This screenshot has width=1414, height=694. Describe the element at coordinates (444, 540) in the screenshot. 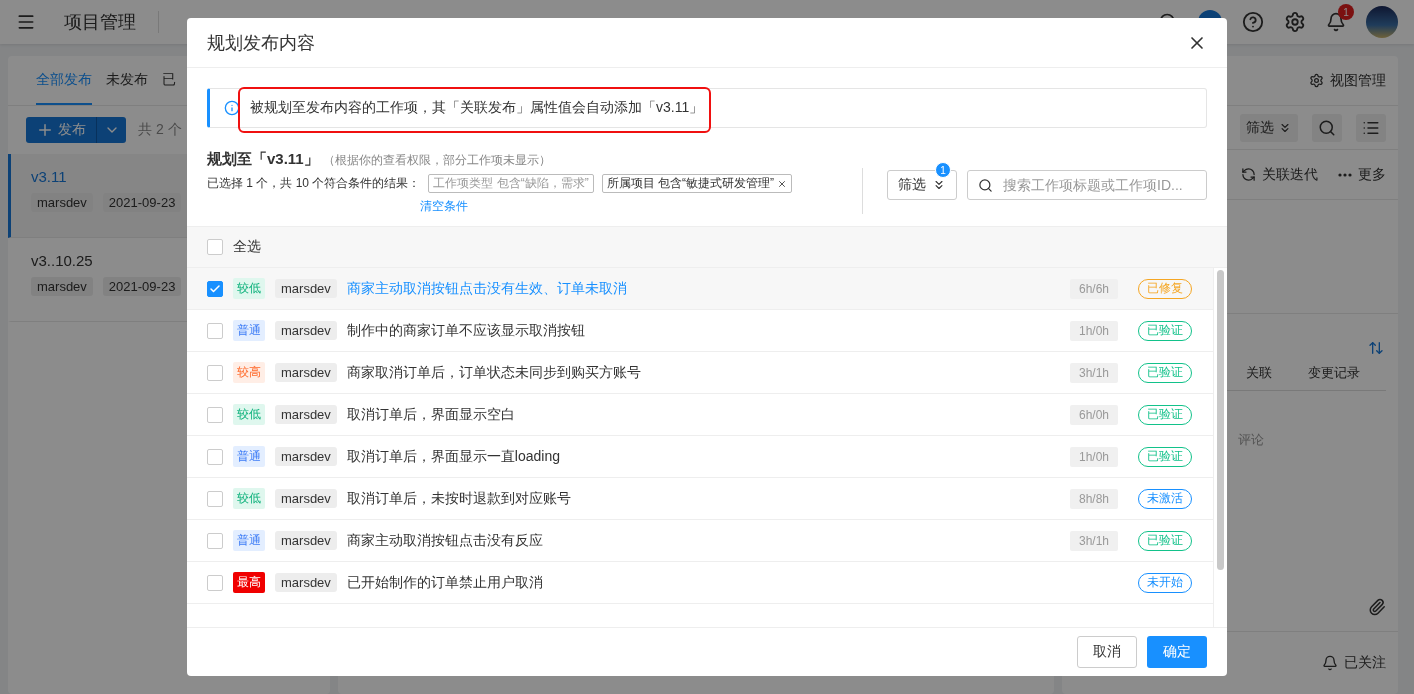

I see `work-item-title: 商家主动取消按钮点击没有反应` at that location.